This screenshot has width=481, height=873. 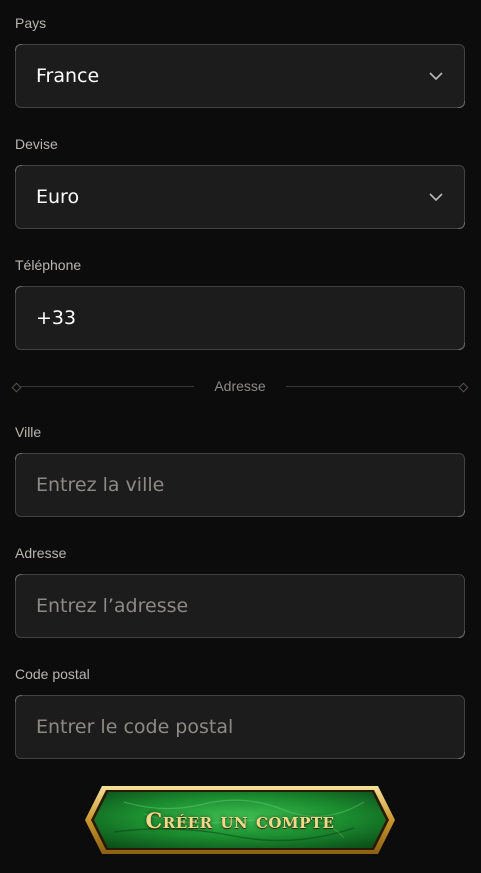 What do you see at coordinates (41, 553) in the screenshot?
I see `address-label: Adresse` at bounding box center [41, 553].